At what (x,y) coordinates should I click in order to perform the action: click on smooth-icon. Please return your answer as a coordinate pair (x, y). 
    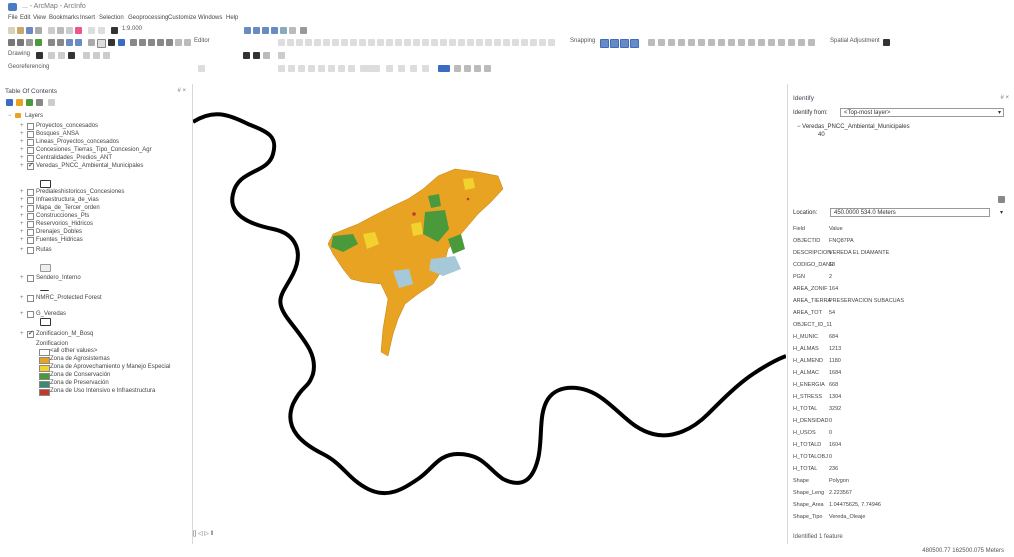
    Looking at the image, I should click on (551, 42).